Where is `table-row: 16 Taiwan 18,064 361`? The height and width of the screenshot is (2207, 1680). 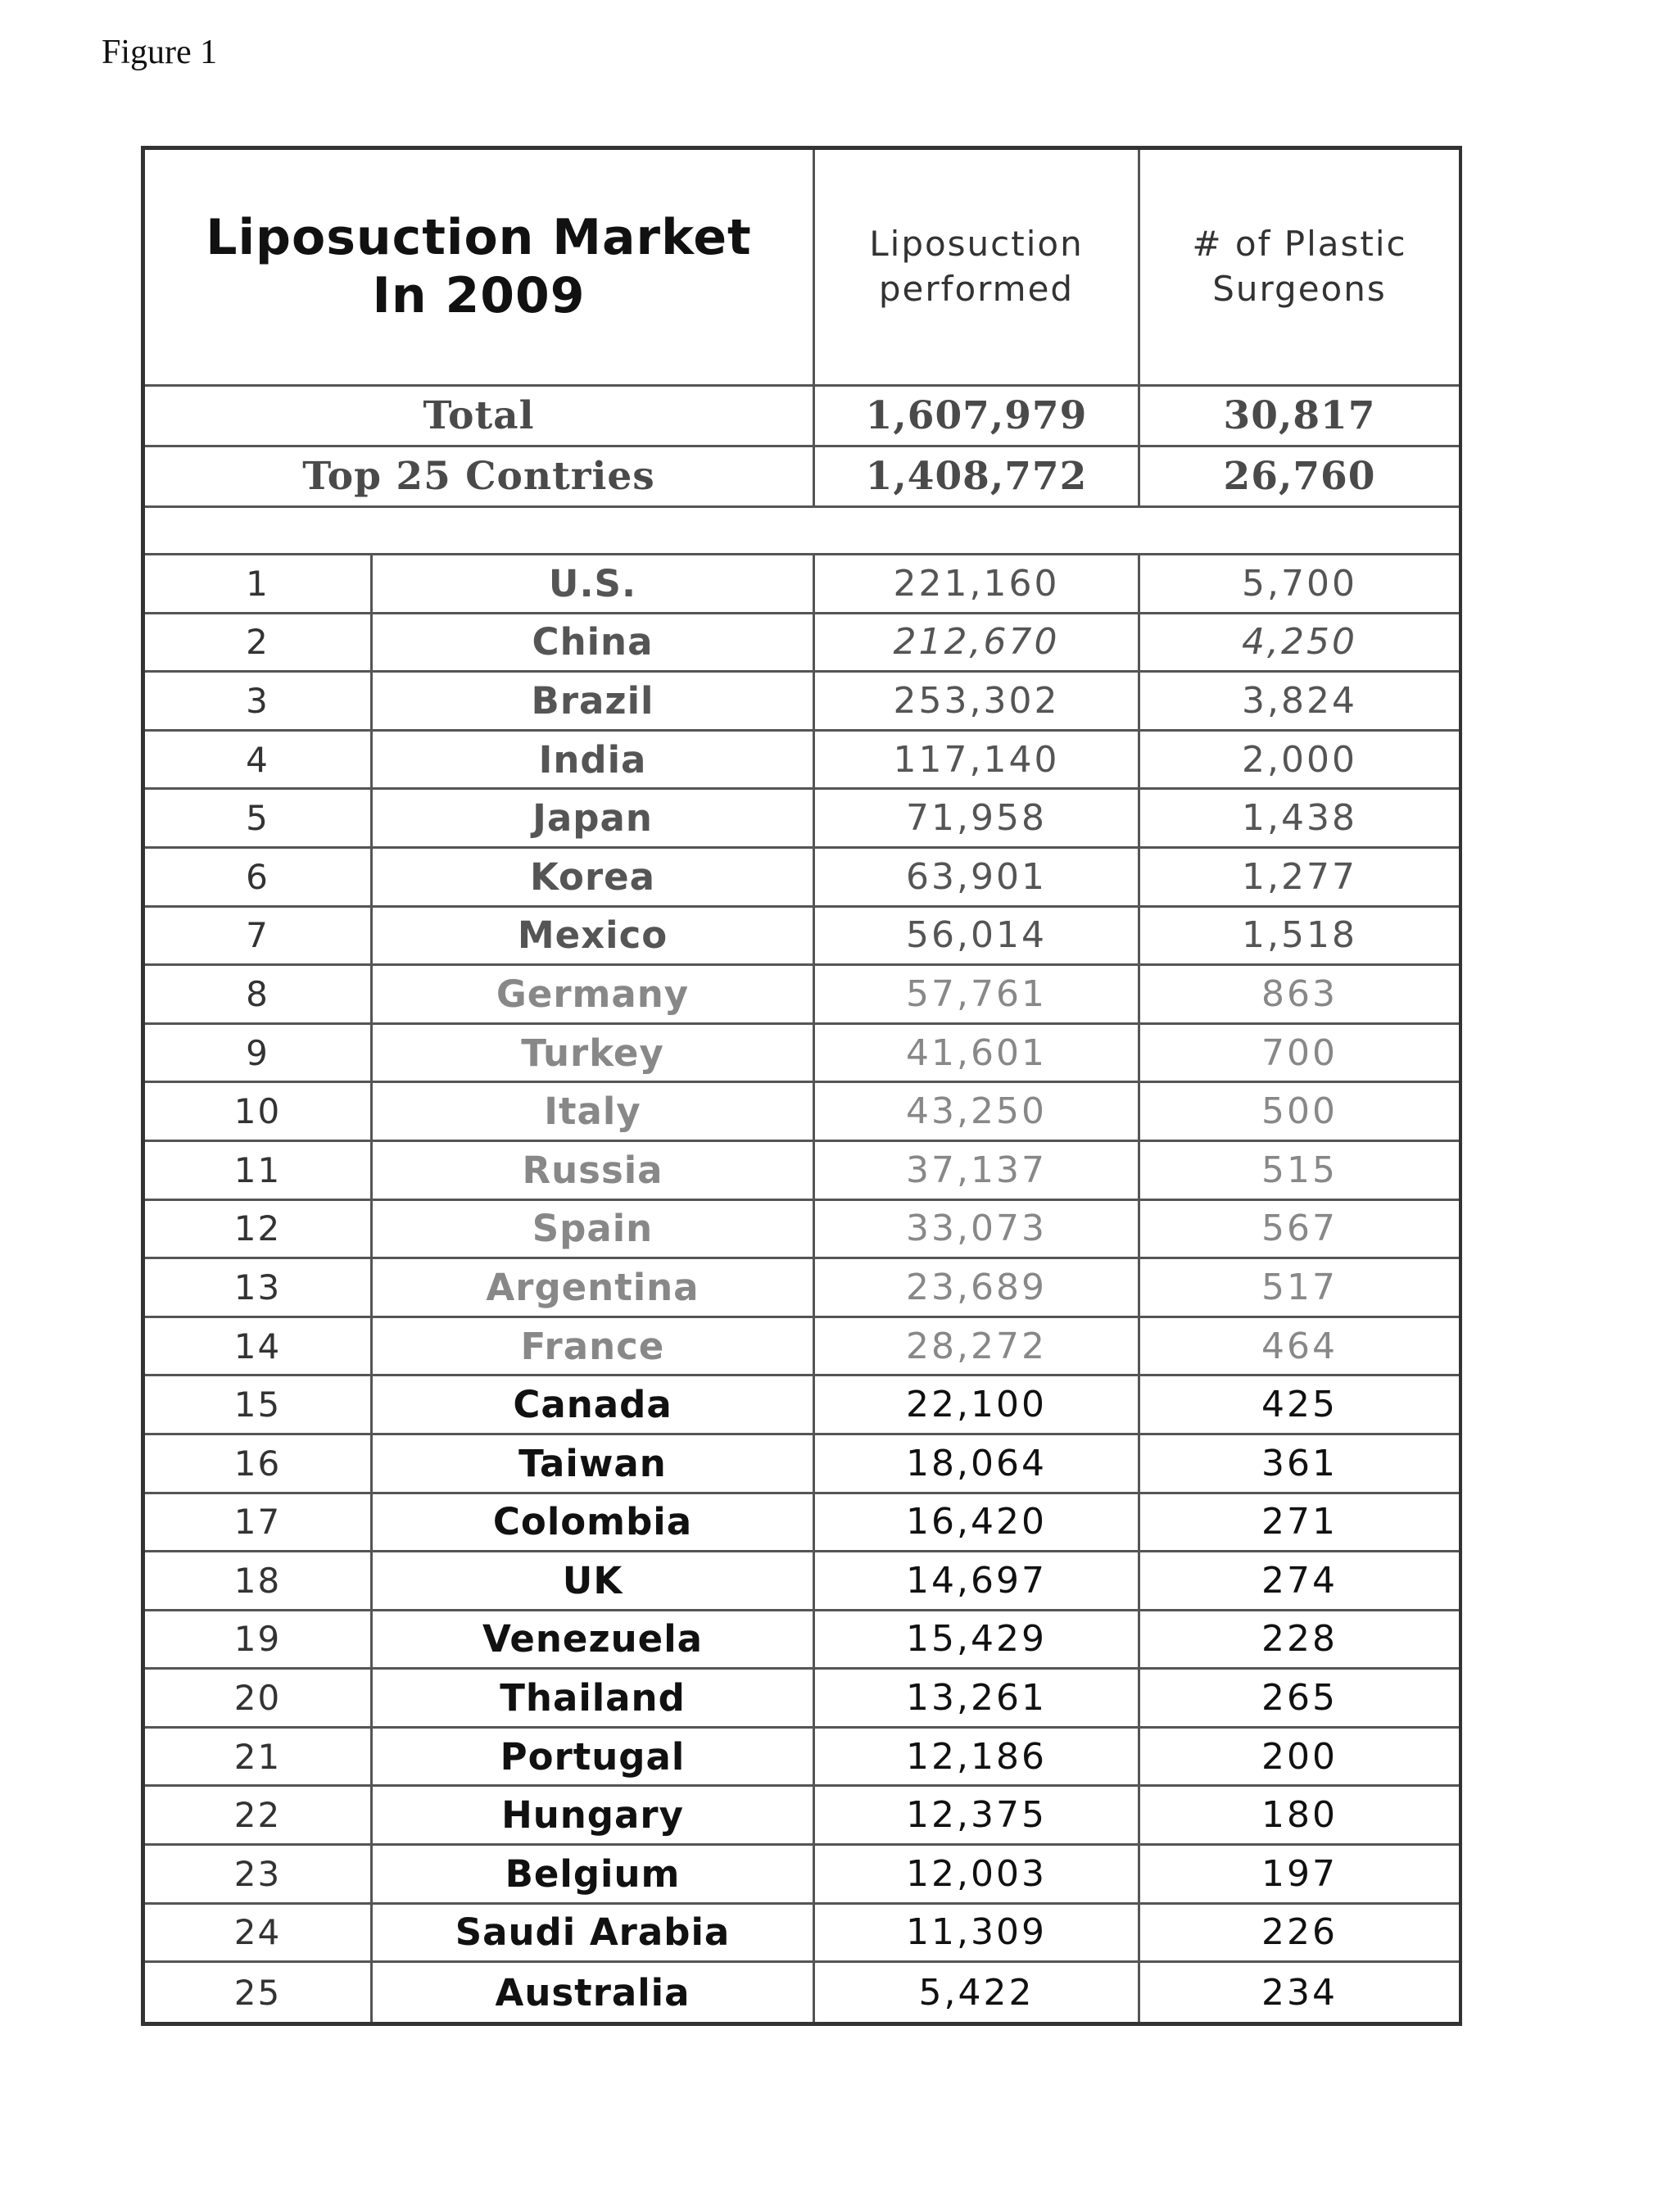 table-row: 16 Taiwan 18,064 361 is located at coordinates (802, 1464).